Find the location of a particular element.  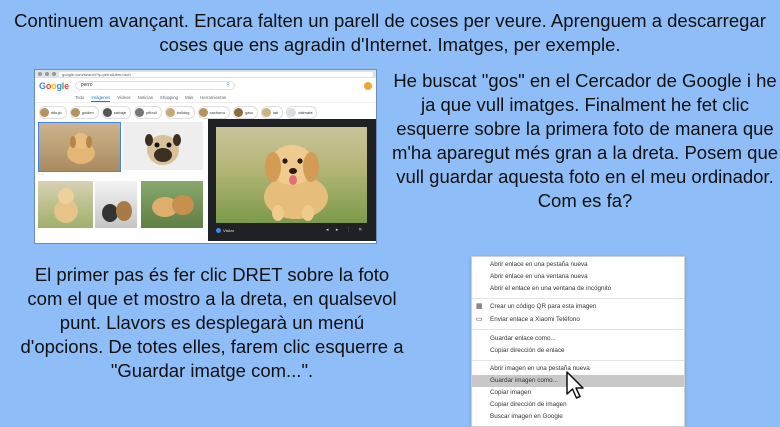

result-image-dogs is located at coordinates (116, 204).